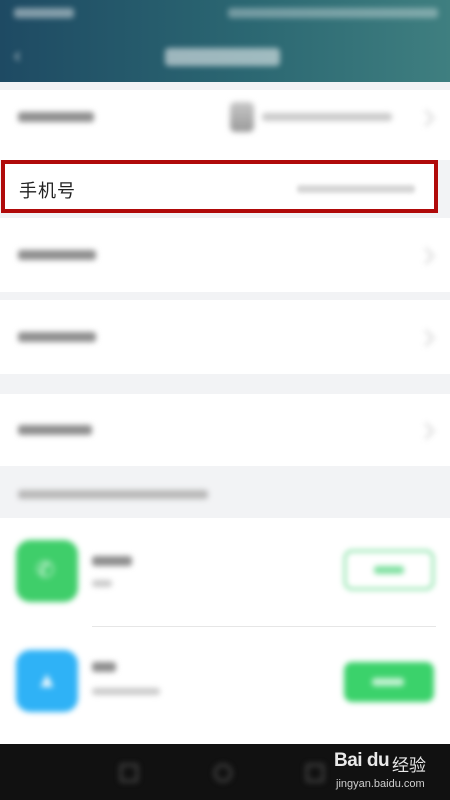 The height and width of the screenshot is (800, 450). Describe the element at coordinates (57, 337) in the screenshot. I see `settings-row-3-label` at that location.